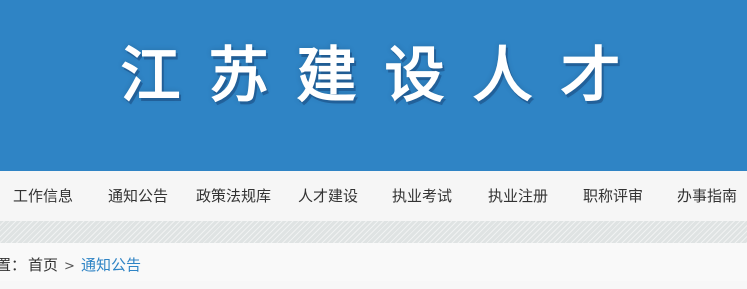 The width and height of the screenshot is (747, 289). What do you see at coordinates (13, 265) in the screenshot?
I see `breadcrumb-location-label: 置：` at bounding box center [13, 265].